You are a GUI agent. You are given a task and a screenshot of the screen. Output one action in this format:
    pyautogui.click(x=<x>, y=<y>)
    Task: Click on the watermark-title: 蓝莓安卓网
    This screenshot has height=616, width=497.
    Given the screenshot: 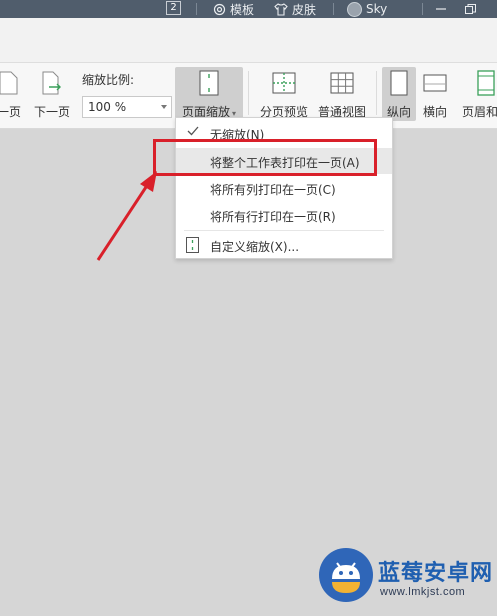 What is the action you would take?
    pyautogui.click(x=436, y=573)
    